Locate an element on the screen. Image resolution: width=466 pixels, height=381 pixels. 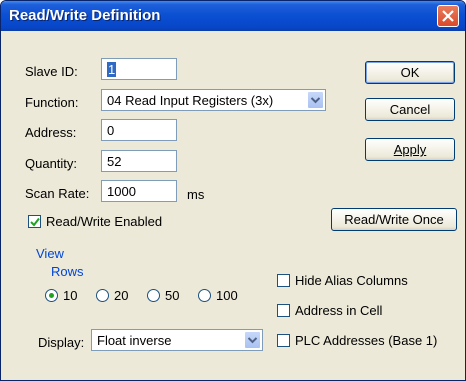
function-select: 04 Read Input Registers (3x) is located at coordinates (213, 100).